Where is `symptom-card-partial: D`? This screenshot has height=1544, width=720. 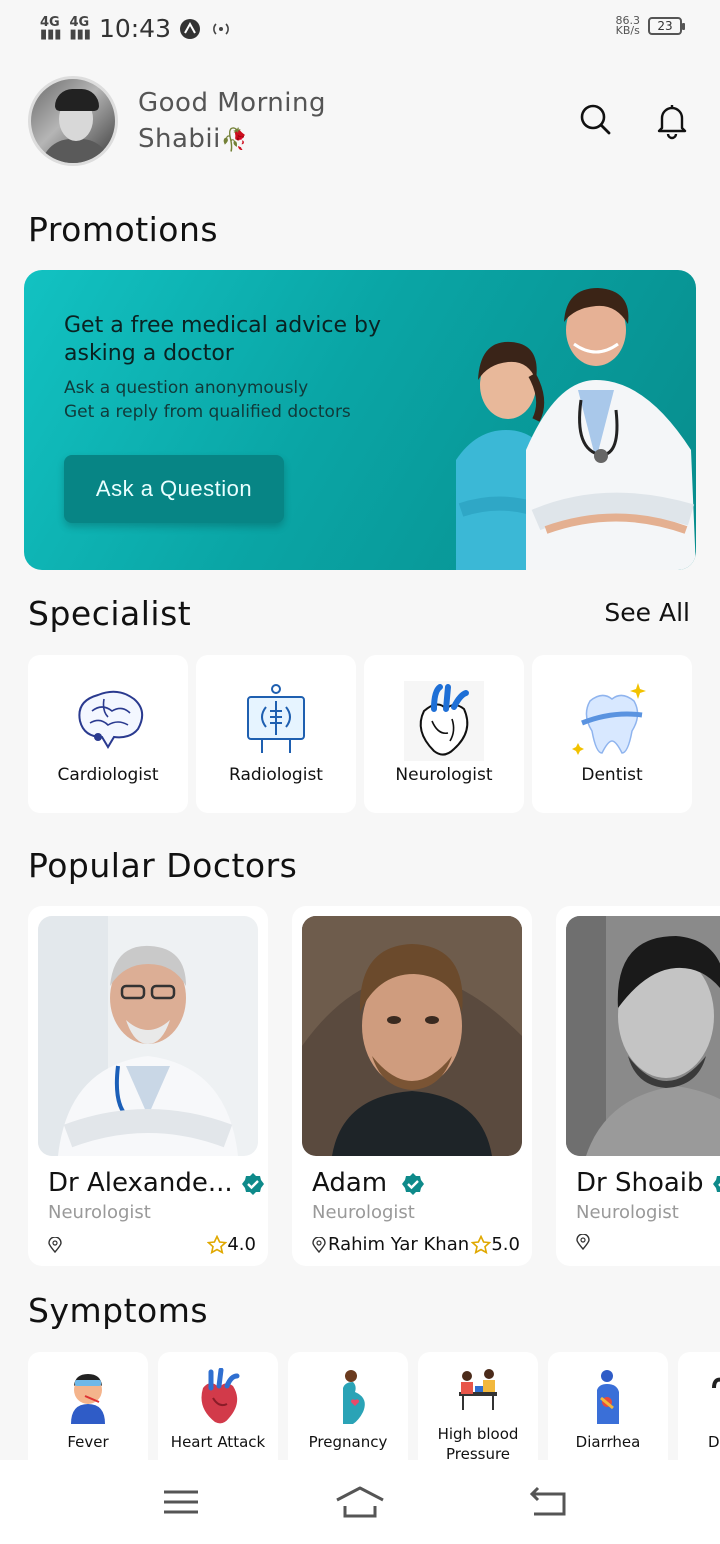 symptom-card-partial: D is located at coordinates (699, 1412).